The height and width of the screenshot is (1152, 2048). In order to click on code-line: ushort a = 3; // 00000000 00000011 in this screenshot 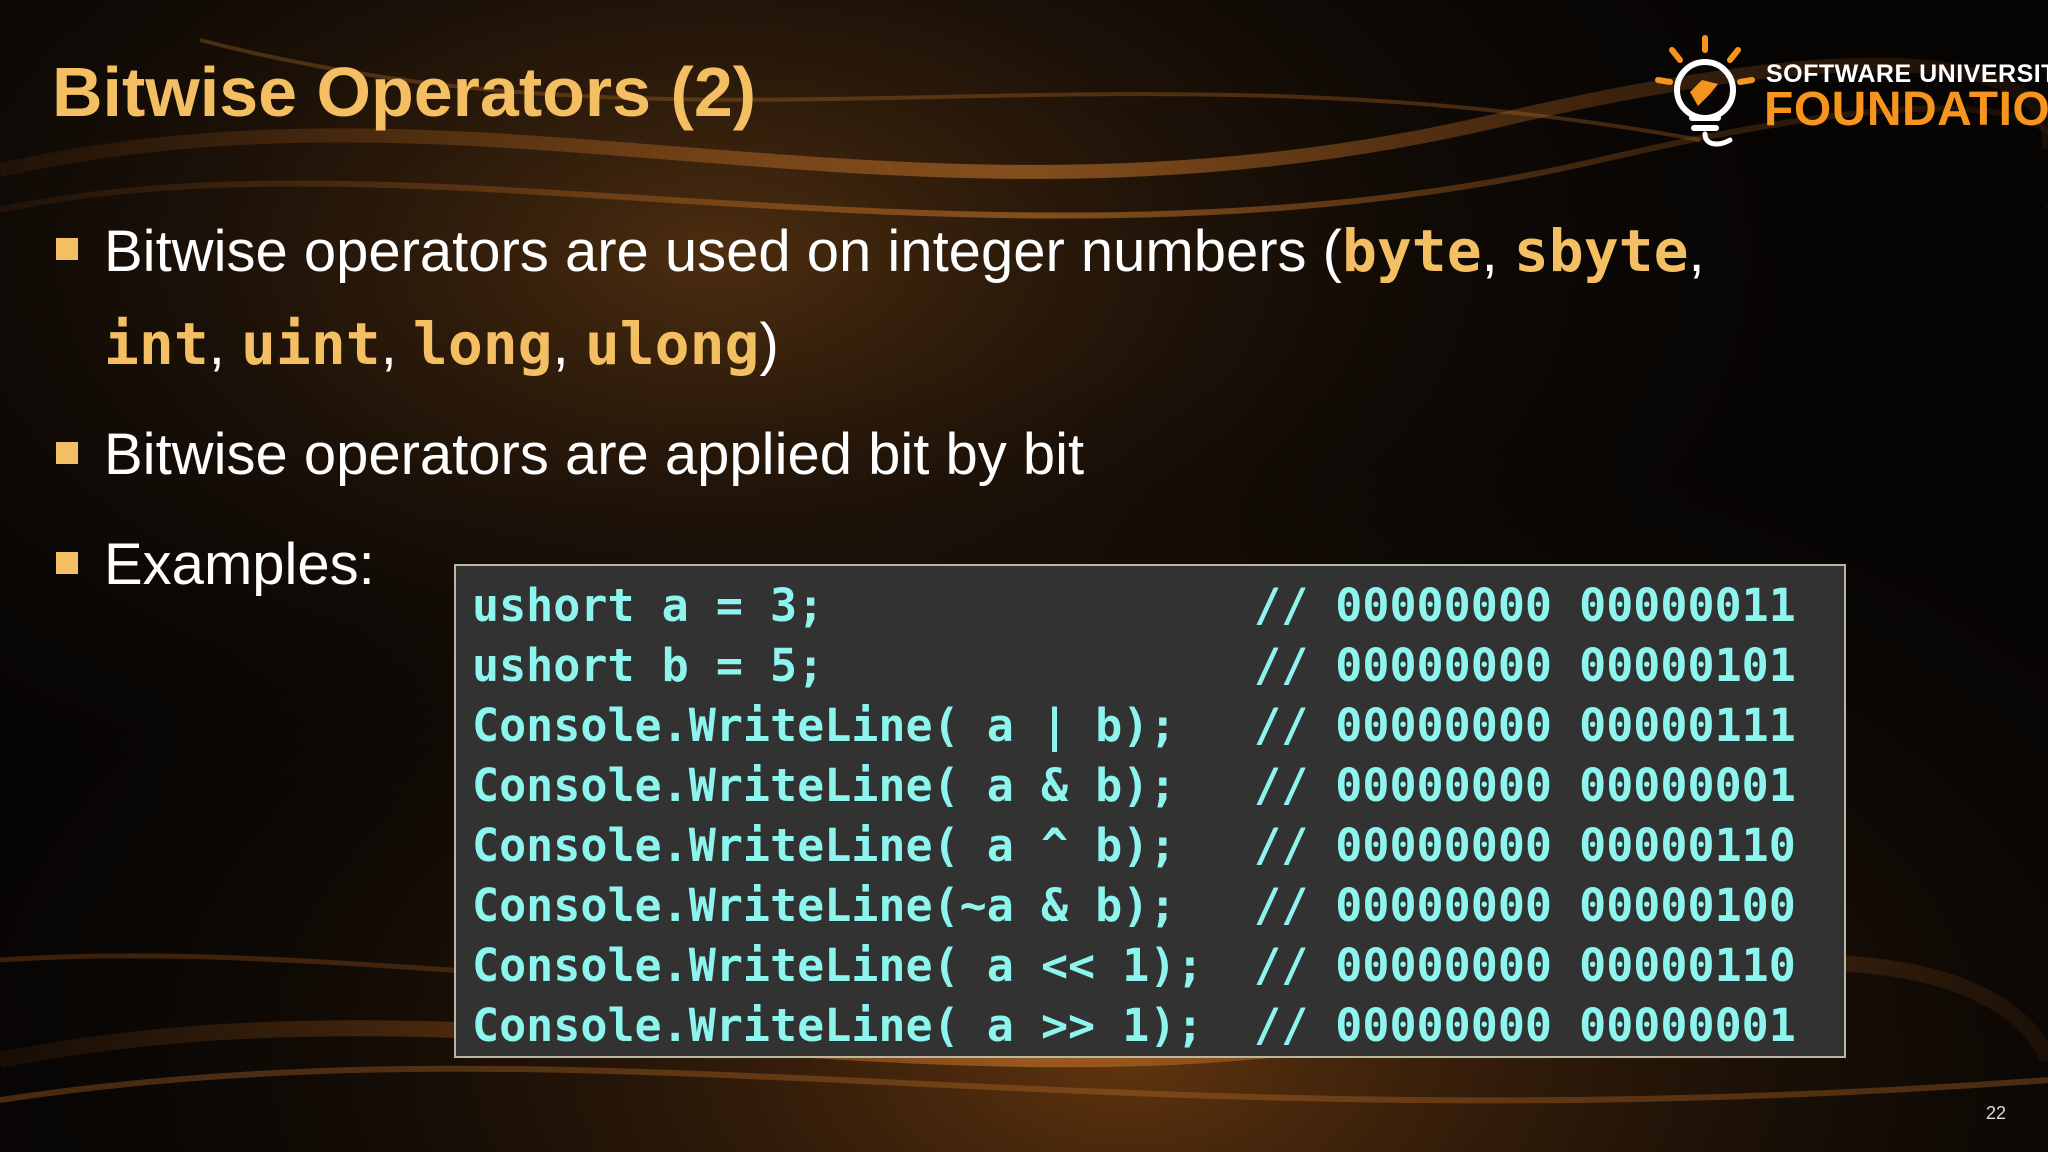, I will do `click(1158, 606)`.